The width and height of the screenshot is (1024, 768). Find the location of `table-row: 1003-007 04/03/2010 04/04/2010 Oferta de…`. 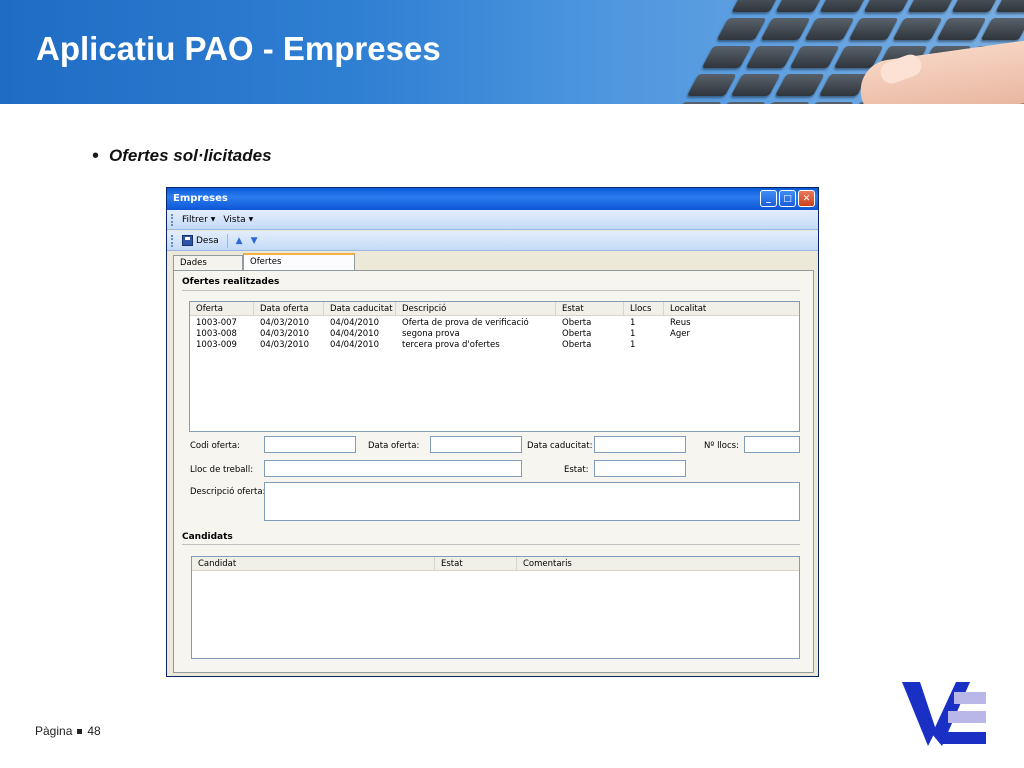

table-row: 1003-007 04/03/2010 04/04/2010 Oferta de… is located at coordinates (494, 323).